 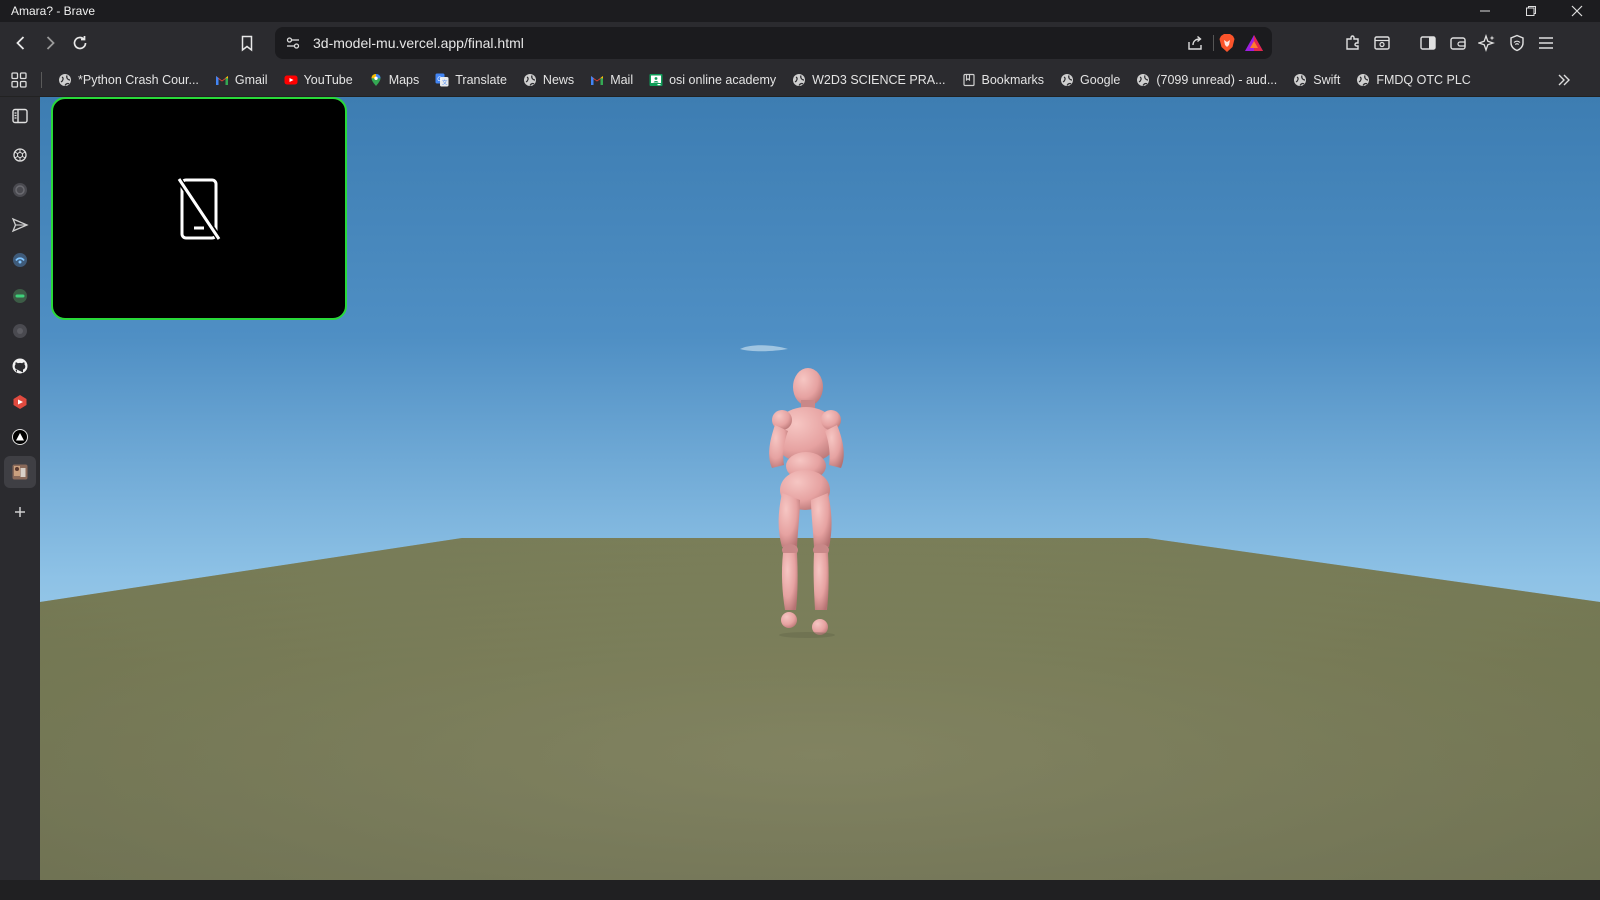 I want to click on bookmark-item: YouTube, so click(x=322, y=80).